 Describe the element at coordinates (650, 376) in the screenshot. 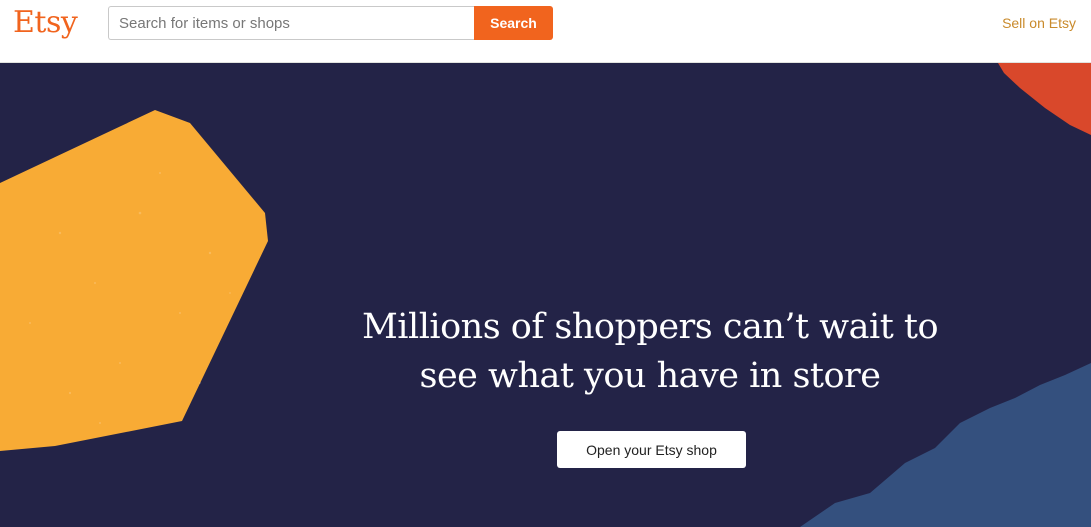

I see `hero-headline-line2: see what you have in store` at that location.